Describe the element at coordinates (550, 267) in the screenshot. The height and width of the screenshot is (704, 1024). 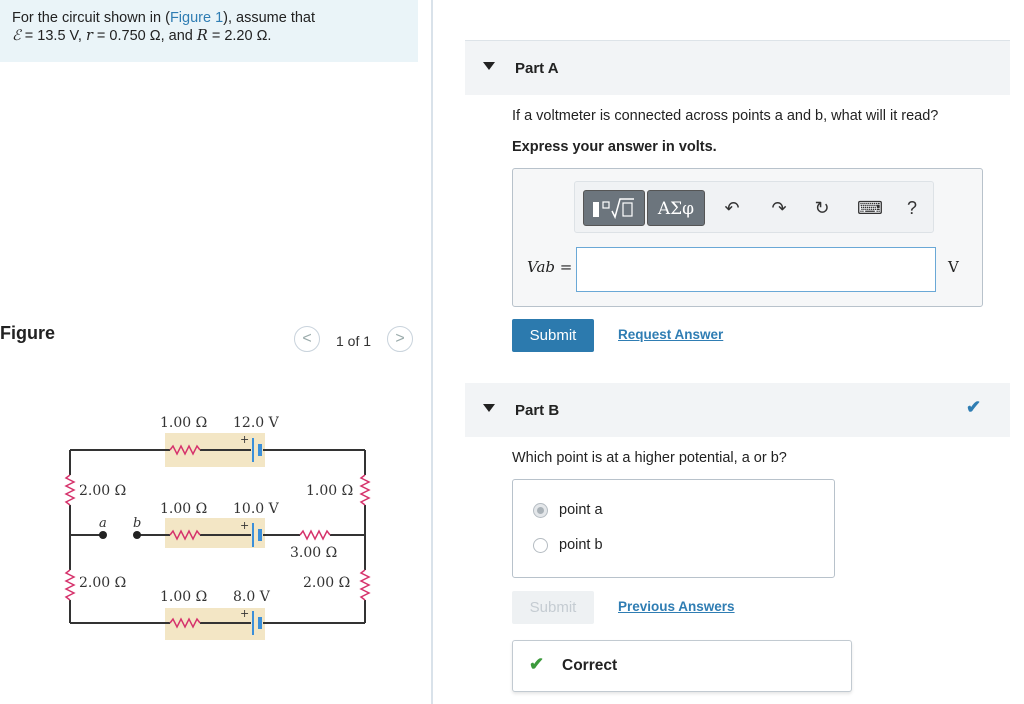
I see `vab-label: Vab =` at that location.